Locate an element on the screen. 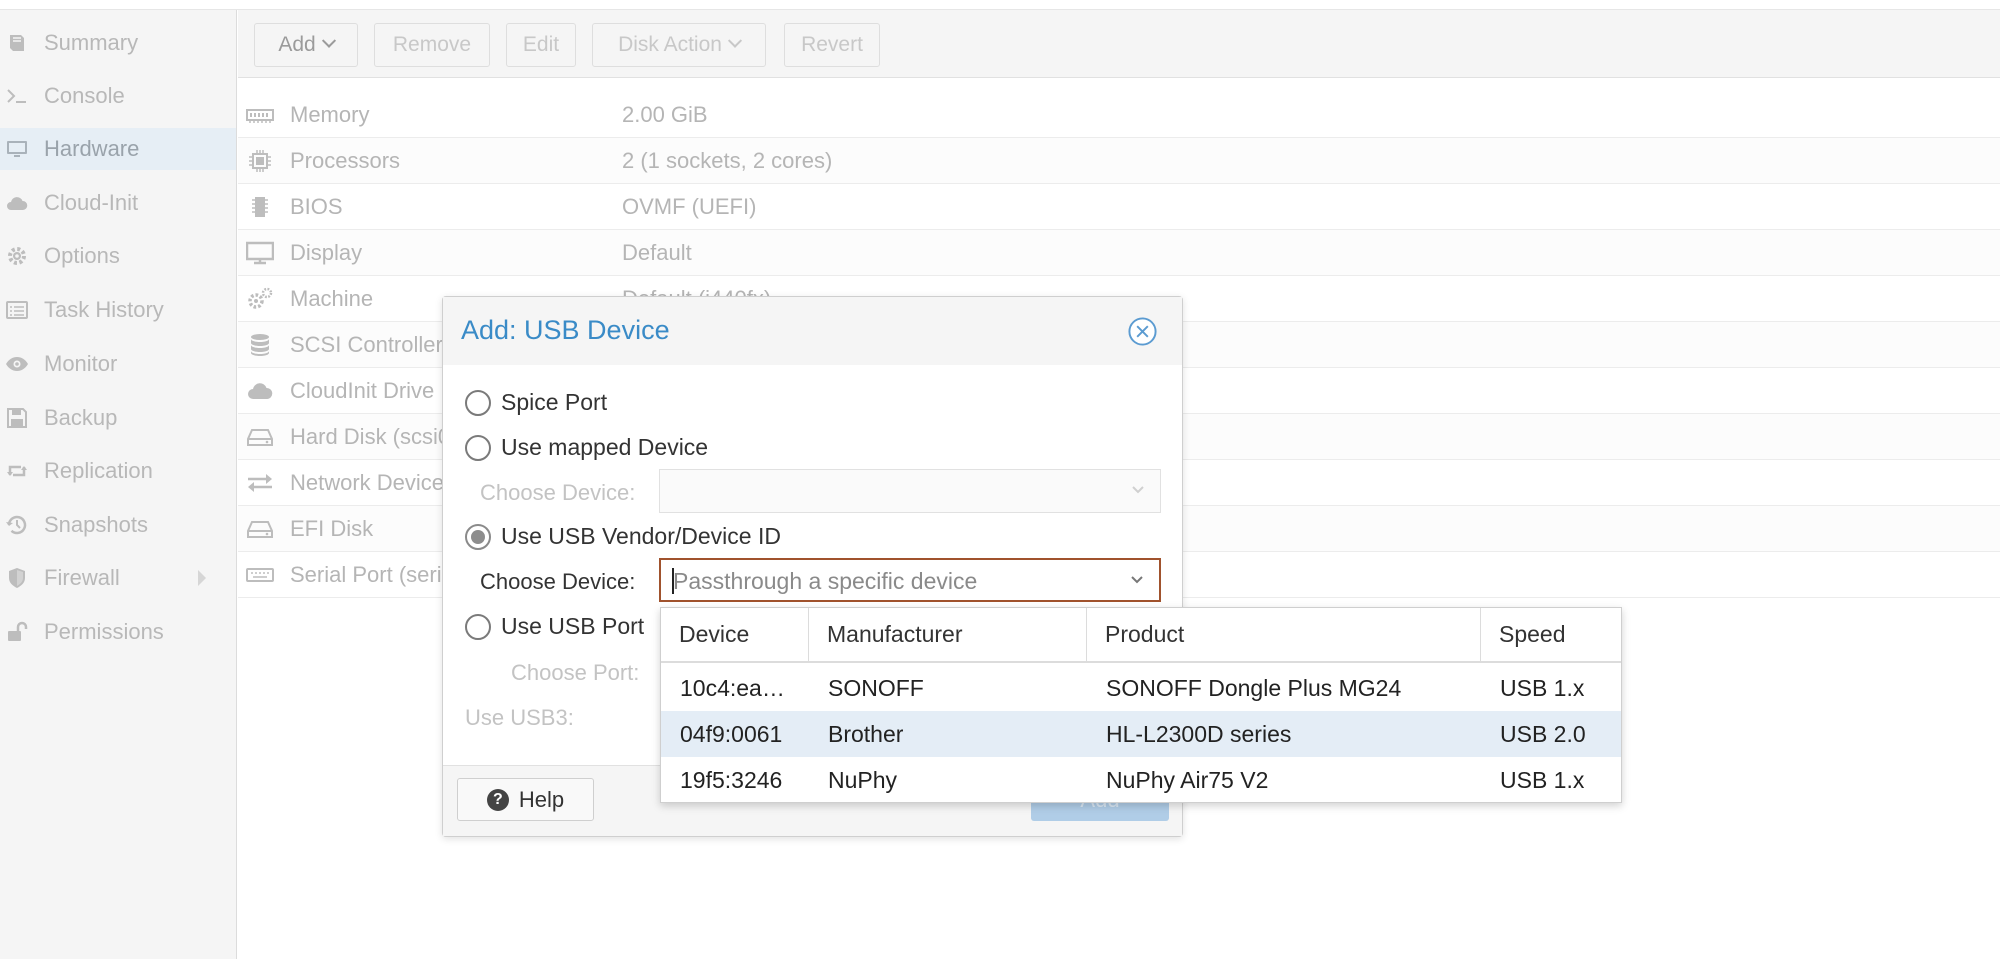 This screenshot has height=959, width=2000. device-combo-placeholder: Passthrough a specific device is located at coordinates (825, 581).